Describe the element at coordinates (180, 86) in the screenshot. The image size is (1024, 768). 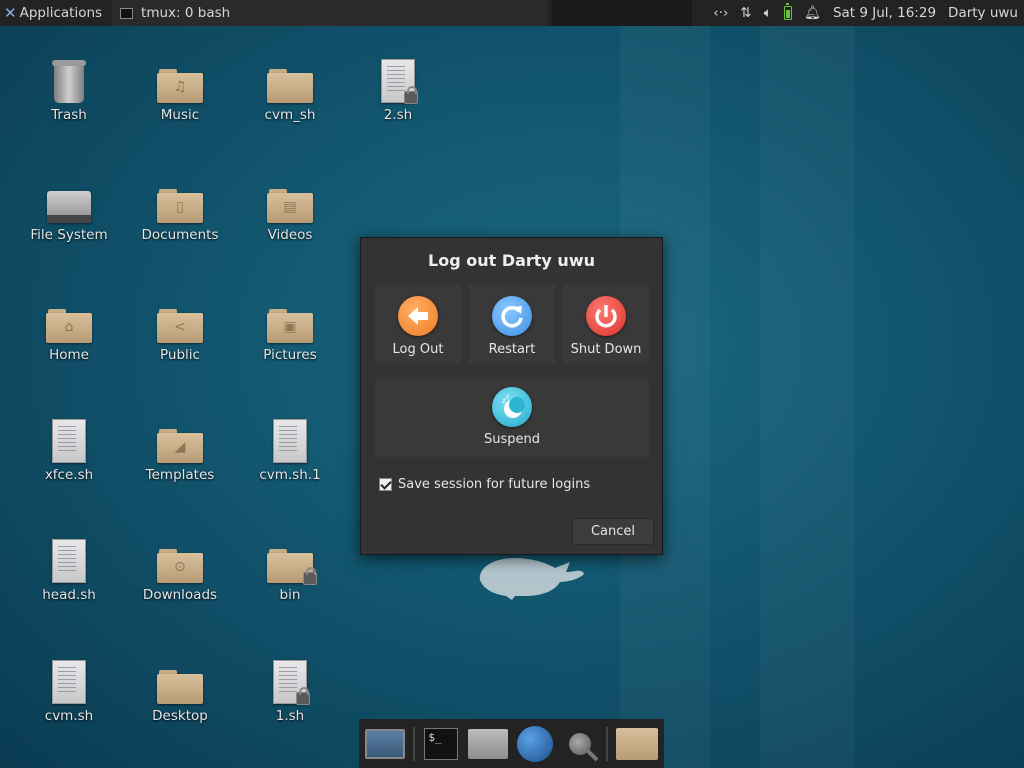
I see `music-folder-icon: ♫` at that location.